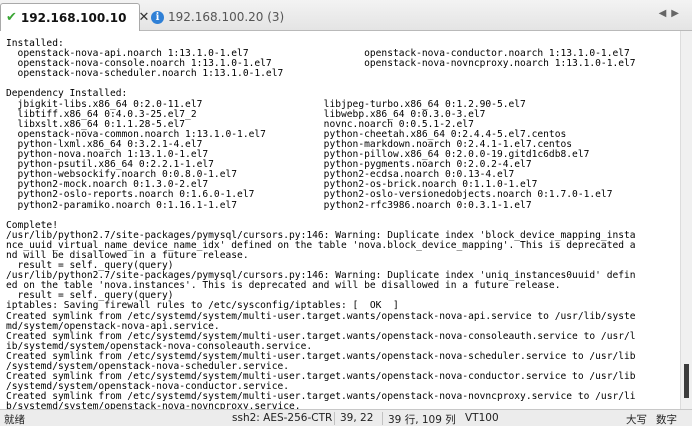  What do you see at coordinates (282, 418) in the screenshot?
I see `status-connection: ssh2: AES-256-CTR` at bounding box center [282, 418].